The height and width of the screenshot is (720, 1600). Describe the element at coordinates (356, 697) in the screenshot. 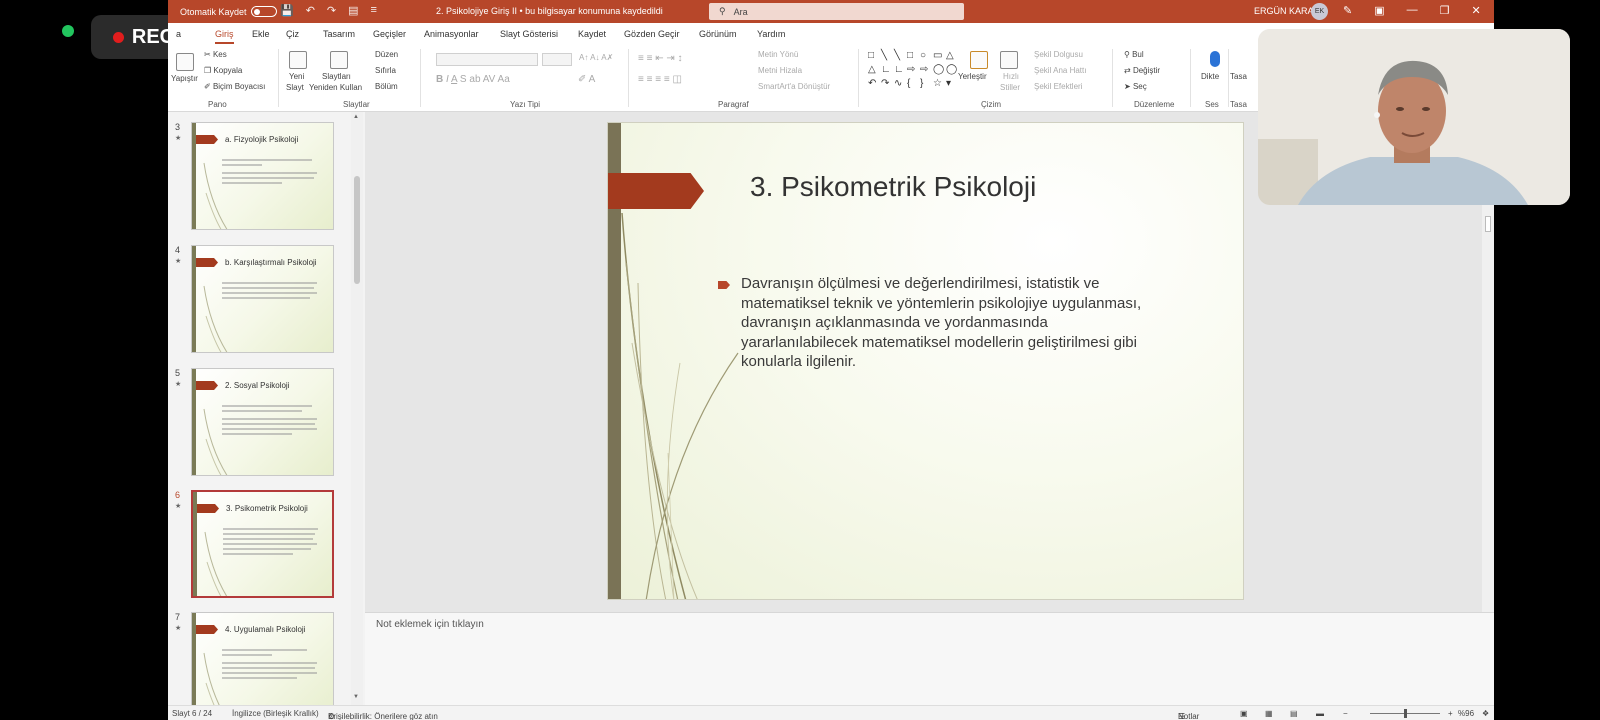

I see `scroll-down-icon: ▼` at that location.